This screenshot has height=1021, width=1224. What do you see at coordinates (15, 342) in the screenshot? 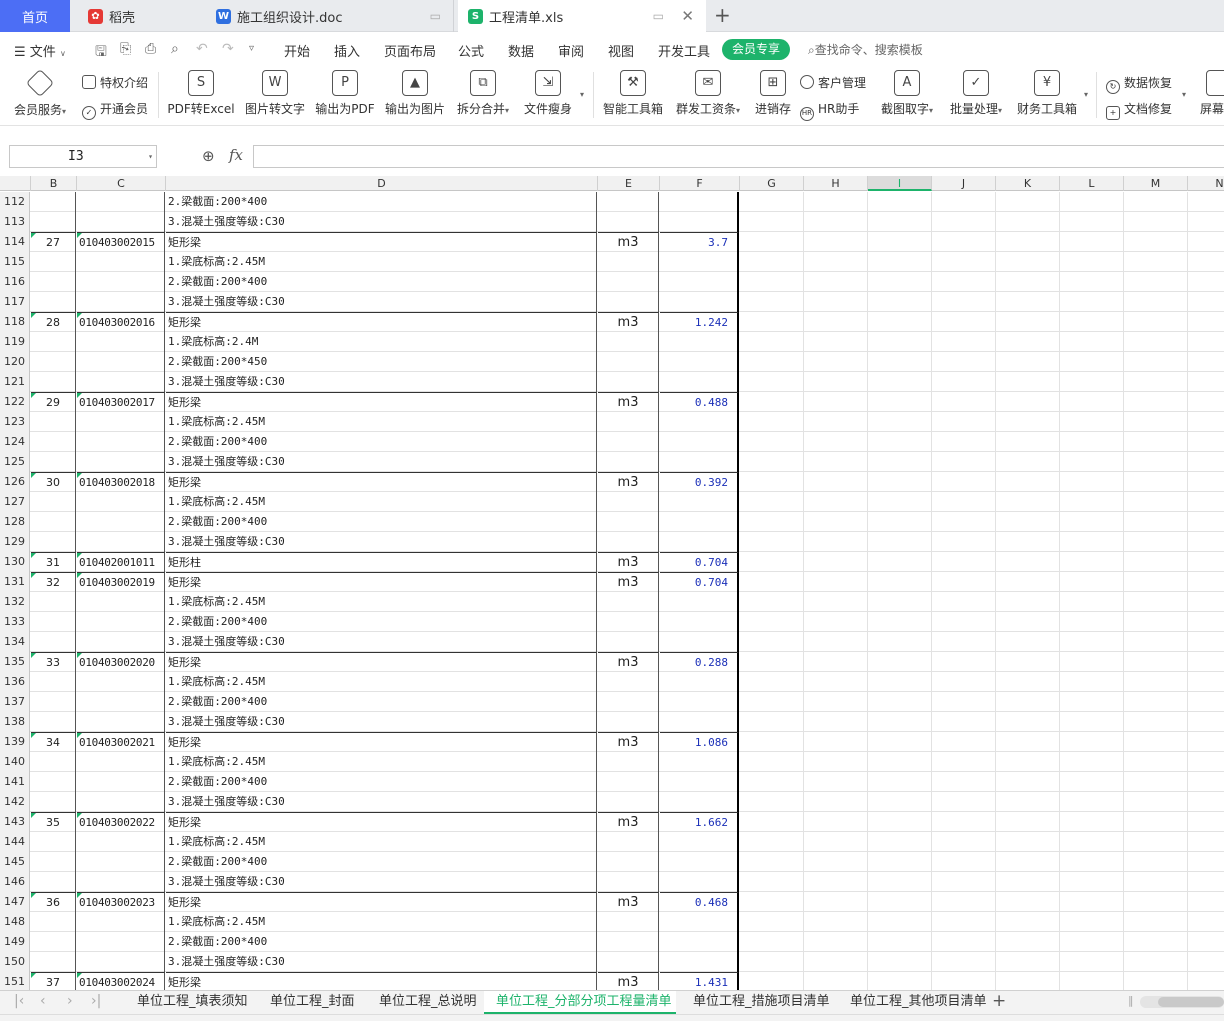
I see `row-number: 119` at bounding box center [15, 342].